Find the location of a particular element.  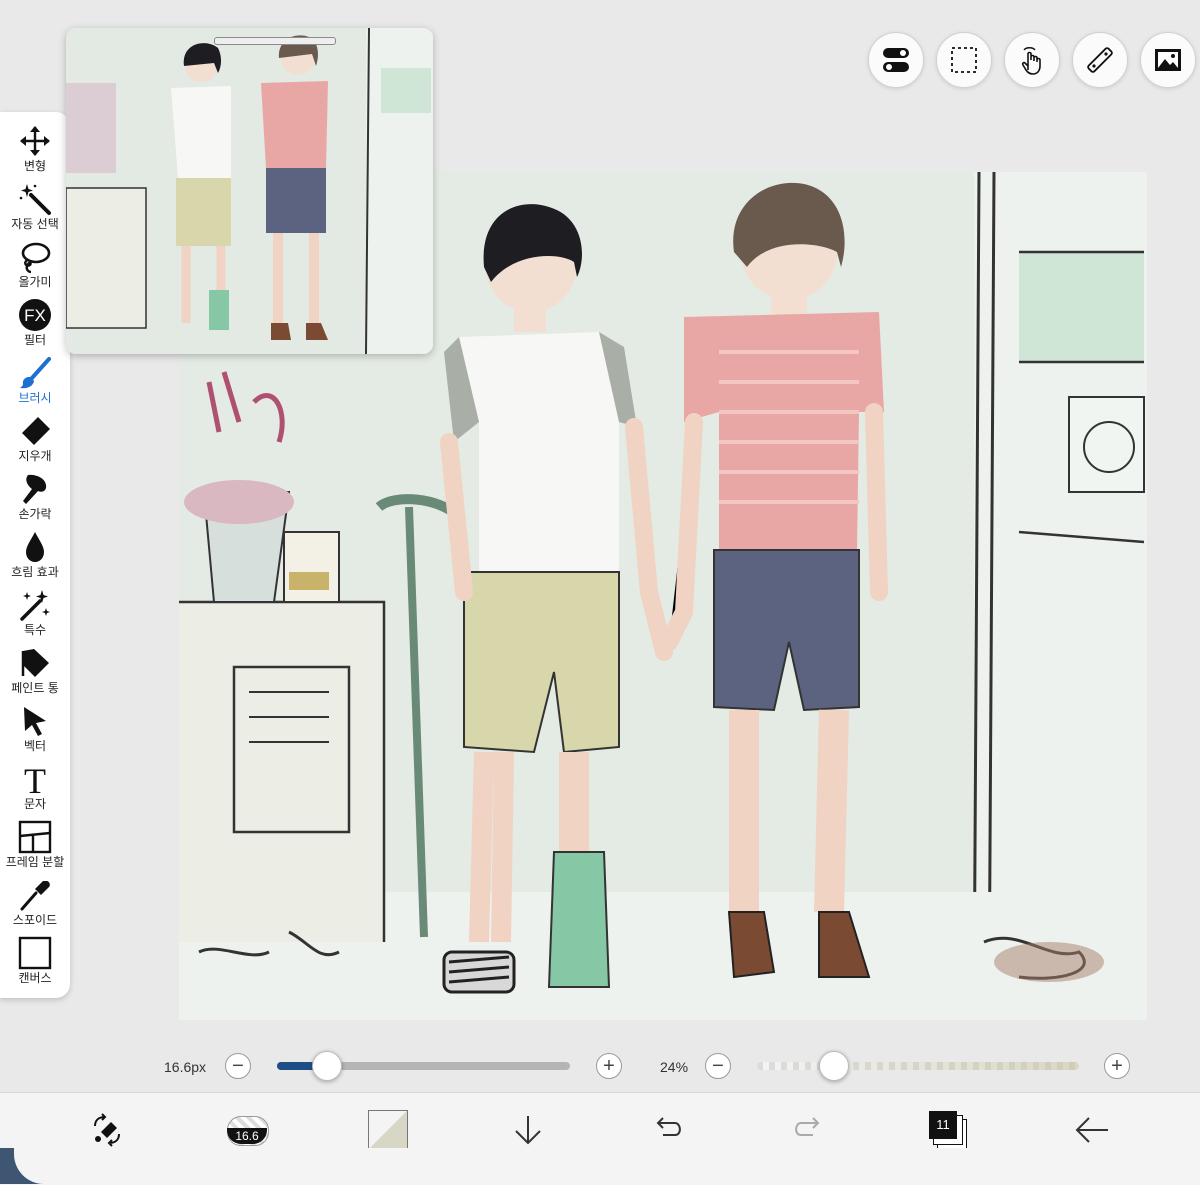

tool-eraser: 지우개 is located at coordinates (35, 443).